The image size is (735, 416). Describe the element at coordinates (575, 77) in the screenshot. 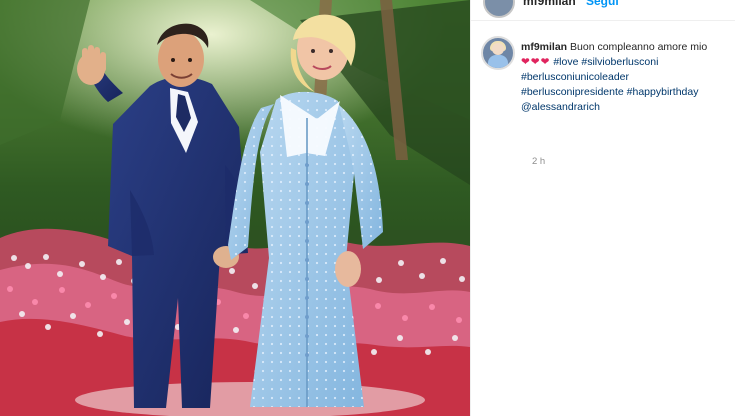

I see `hashtag-berlusconiunicoleader: #berlusconiunicoleader` at that location.